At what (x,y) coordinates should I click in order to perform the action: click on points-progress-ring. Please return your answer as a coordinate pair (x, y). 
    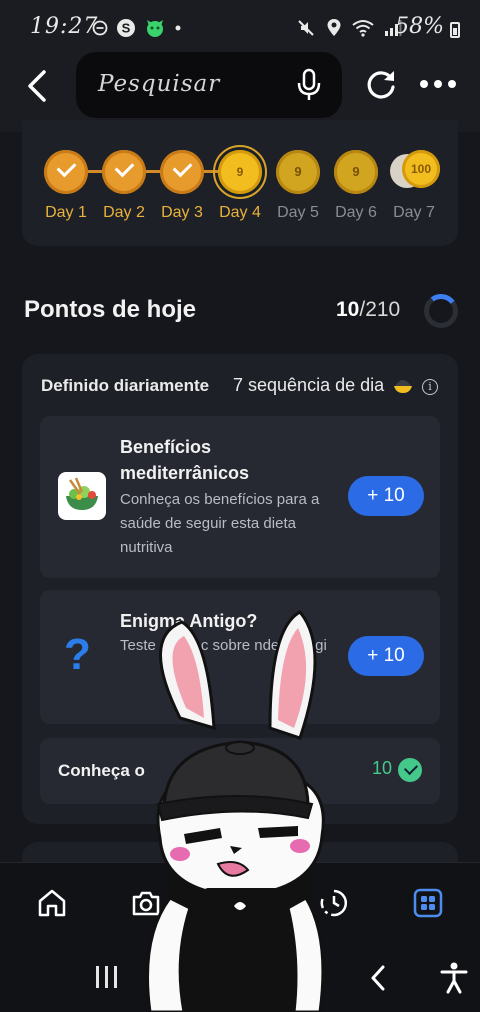
    Looking at the image, I should click on (441, 311).